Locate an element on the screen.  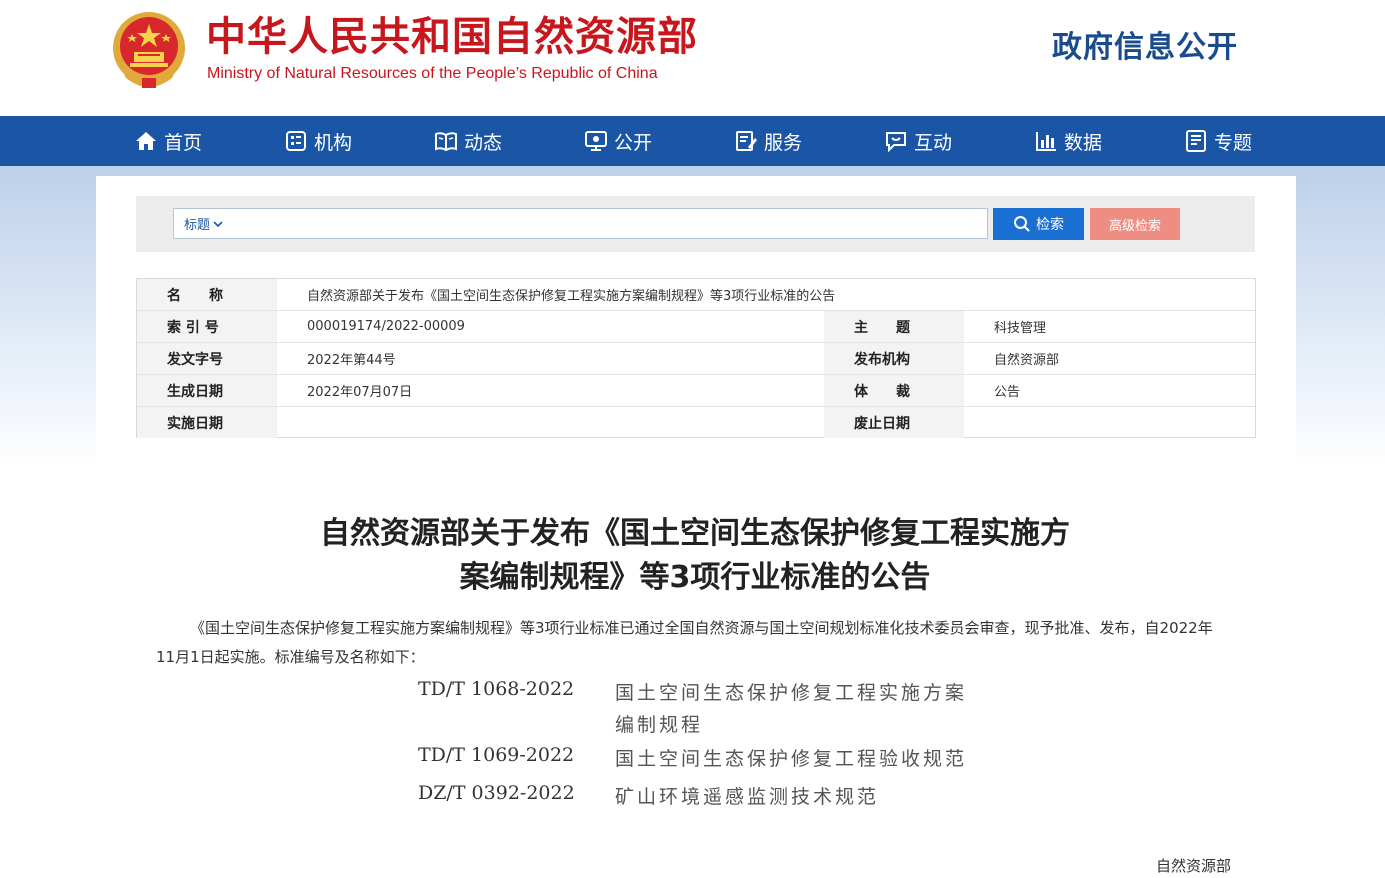
search-button-label: 检索 is located at coordinates (1050, 225).